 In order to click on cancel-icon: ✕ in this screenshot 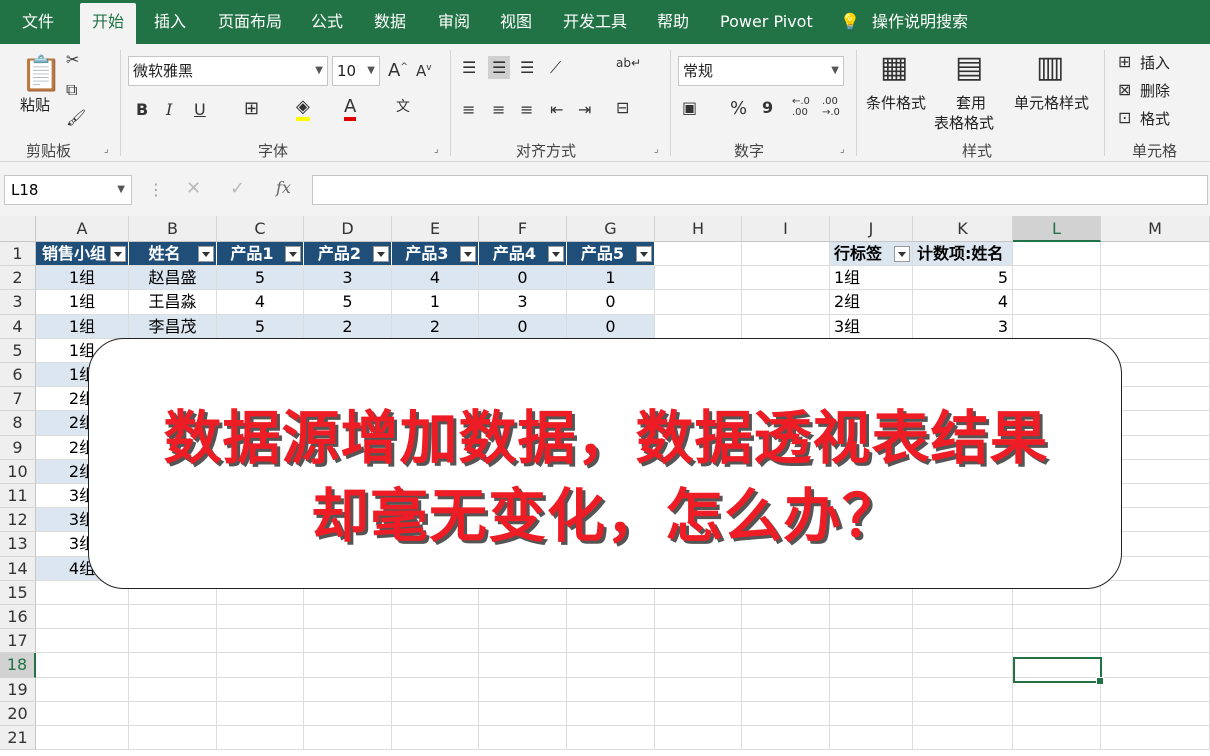, I will do `click(193, 188)`.